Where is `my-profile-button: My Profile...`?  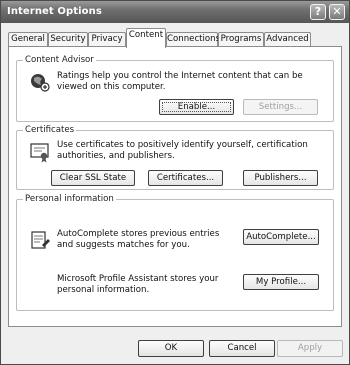
my-profile-button: My Profile... is located at coordinates (281, 282).